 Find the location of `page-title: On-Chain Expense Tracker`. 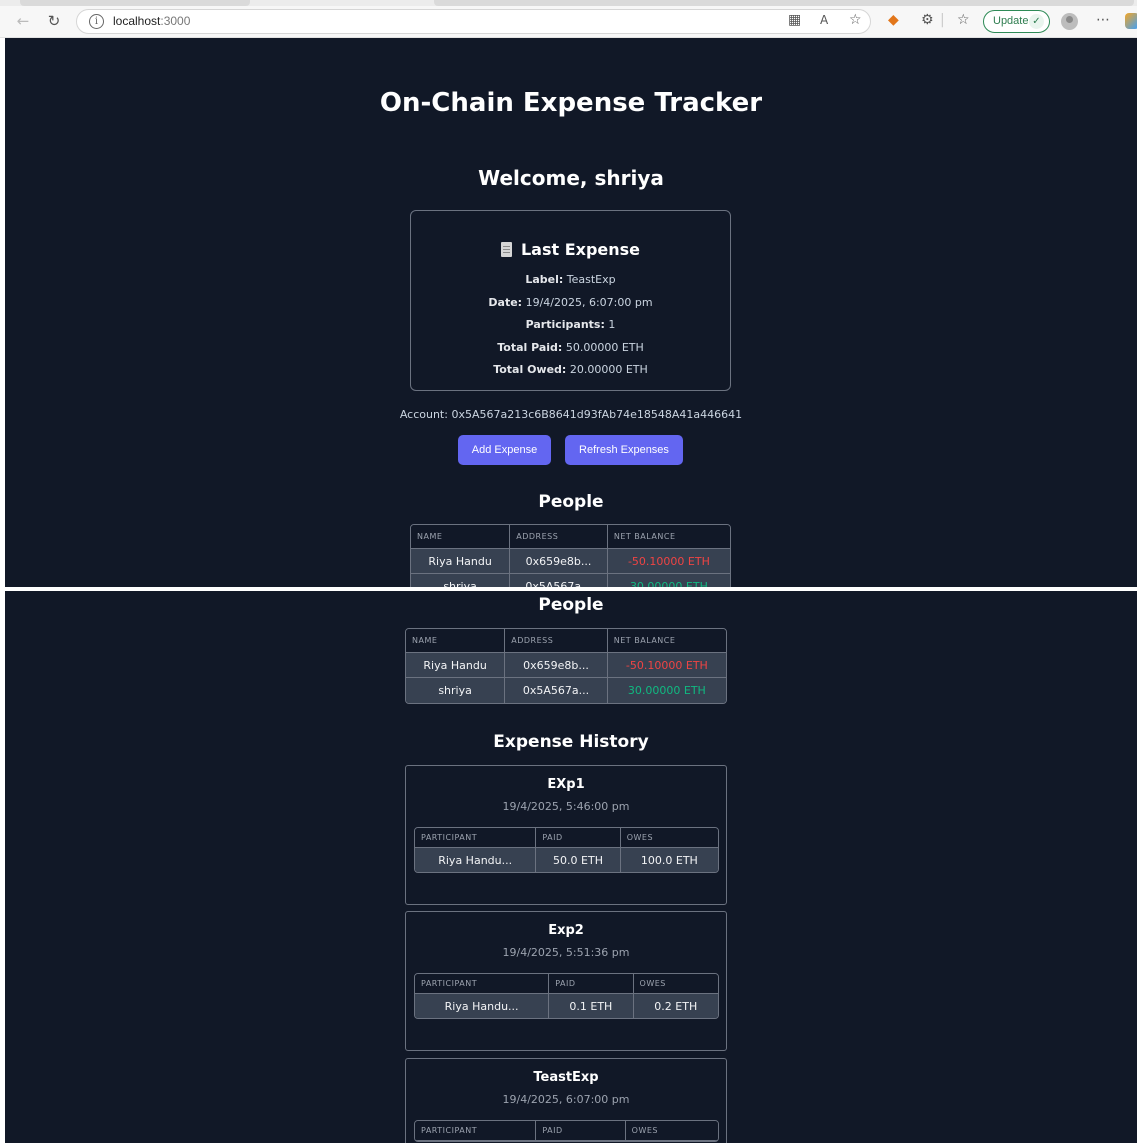

page-title: On-Chain Expense Tracker is located at coordinates (571, 103).